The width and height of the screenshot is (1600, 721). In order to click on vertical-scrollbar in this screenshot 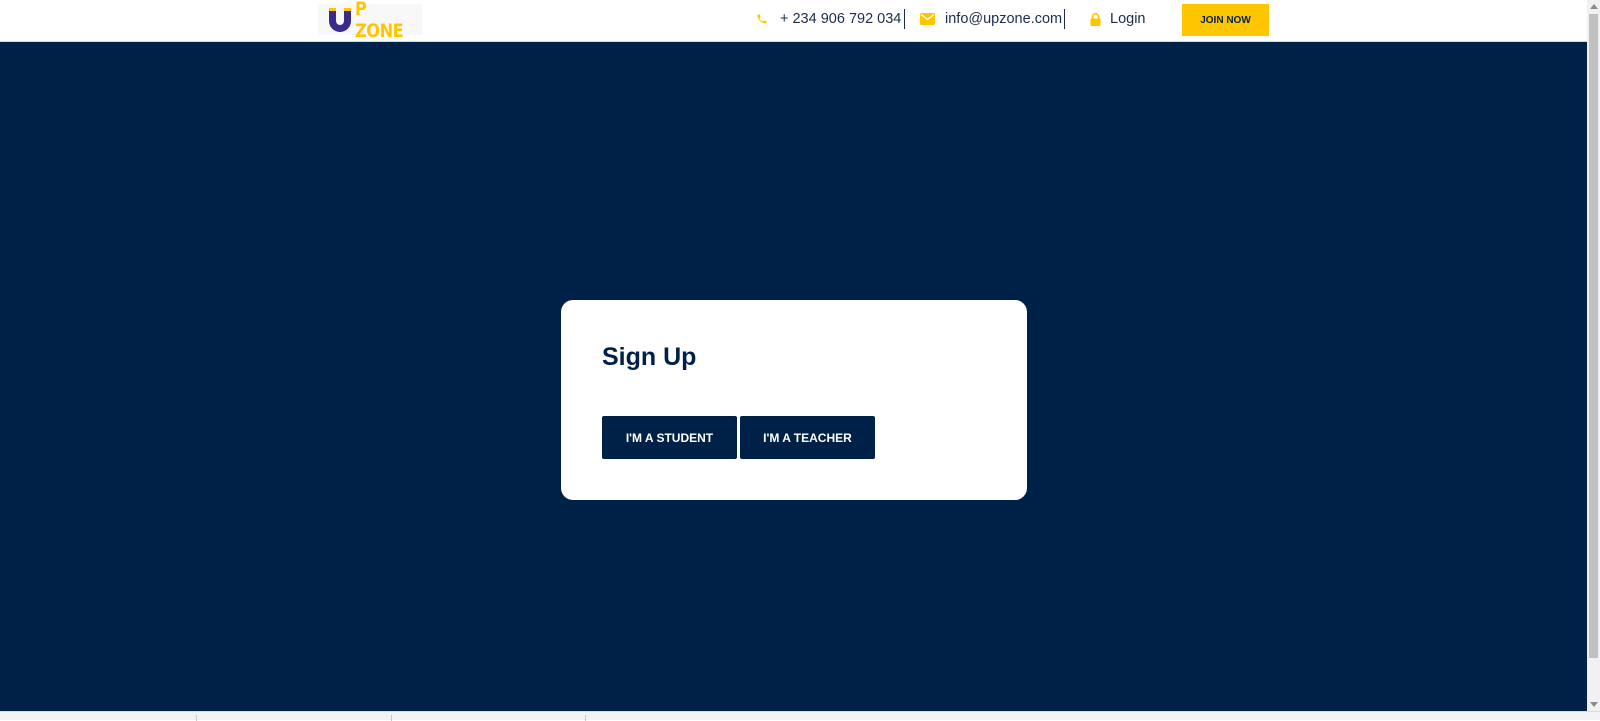, I will do `click(1593, 355)`.